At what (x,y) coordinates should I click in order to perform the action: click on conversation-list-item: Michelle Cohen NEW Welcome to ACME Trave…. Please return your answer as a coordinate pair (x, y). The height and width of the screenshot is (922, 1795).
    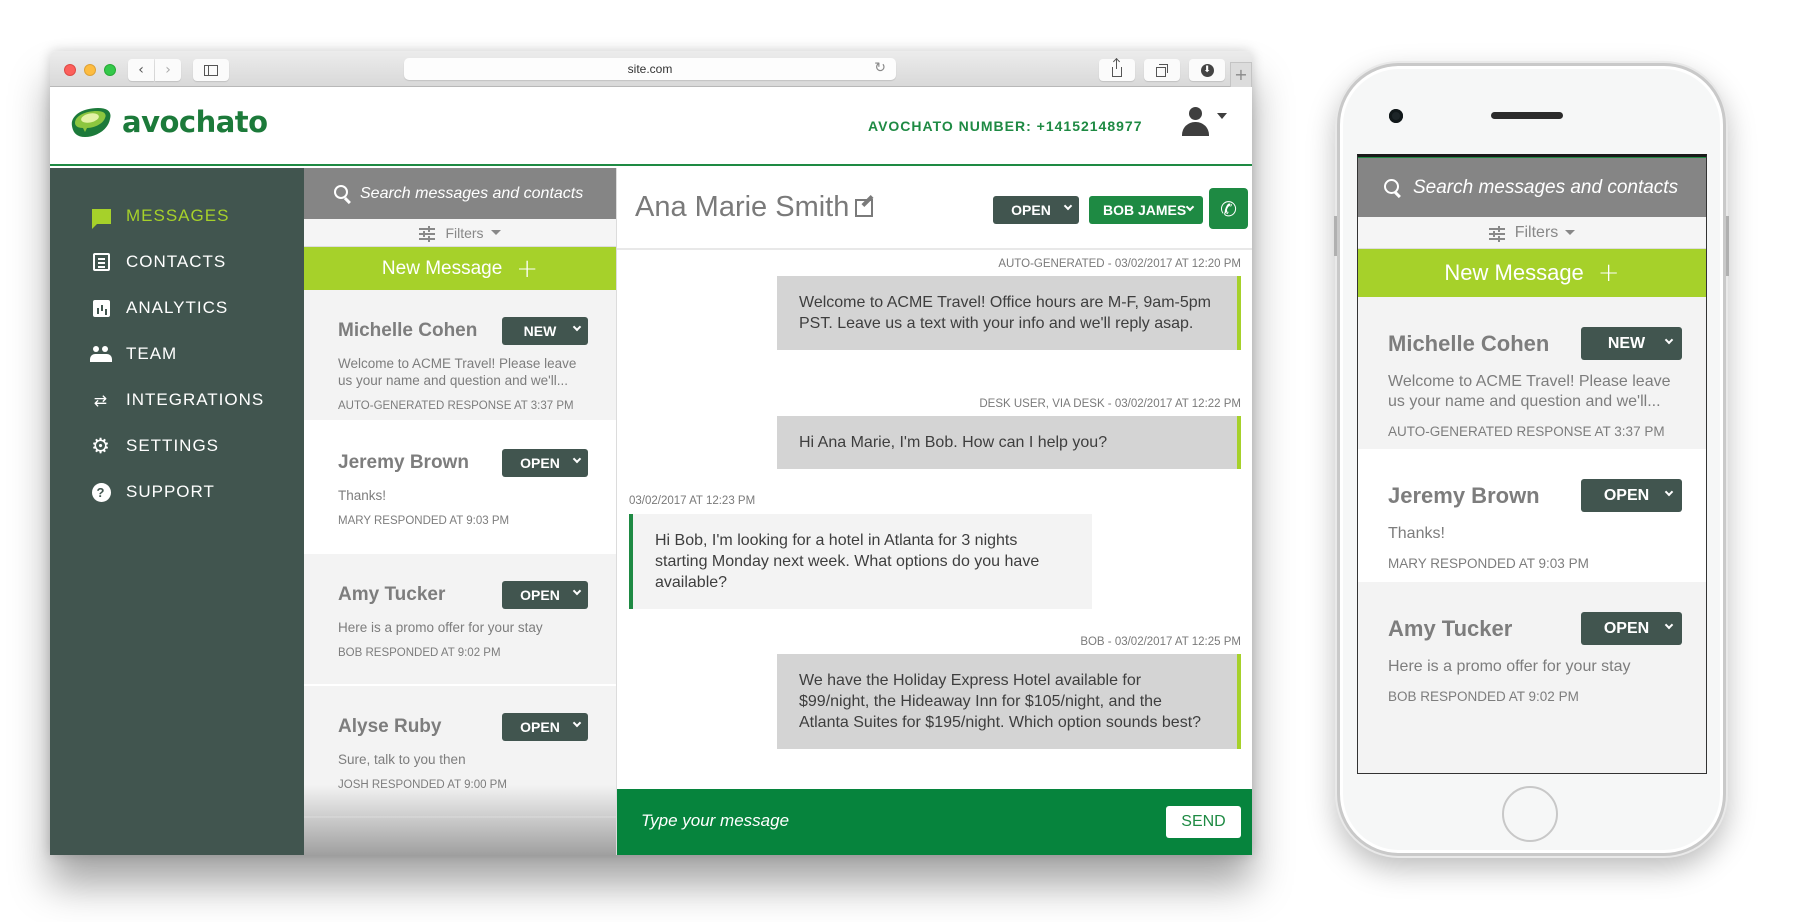
    Looking at the image, I should click on (460, 356).